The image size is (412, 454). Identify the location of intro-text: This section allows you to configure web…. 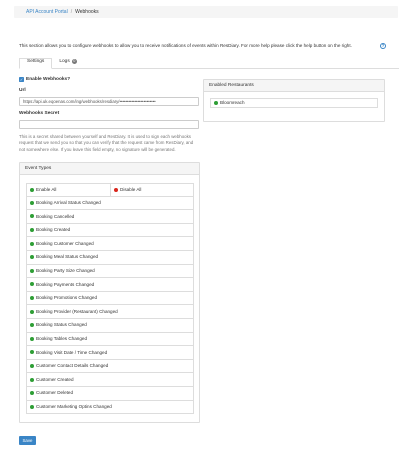
(185, 45).